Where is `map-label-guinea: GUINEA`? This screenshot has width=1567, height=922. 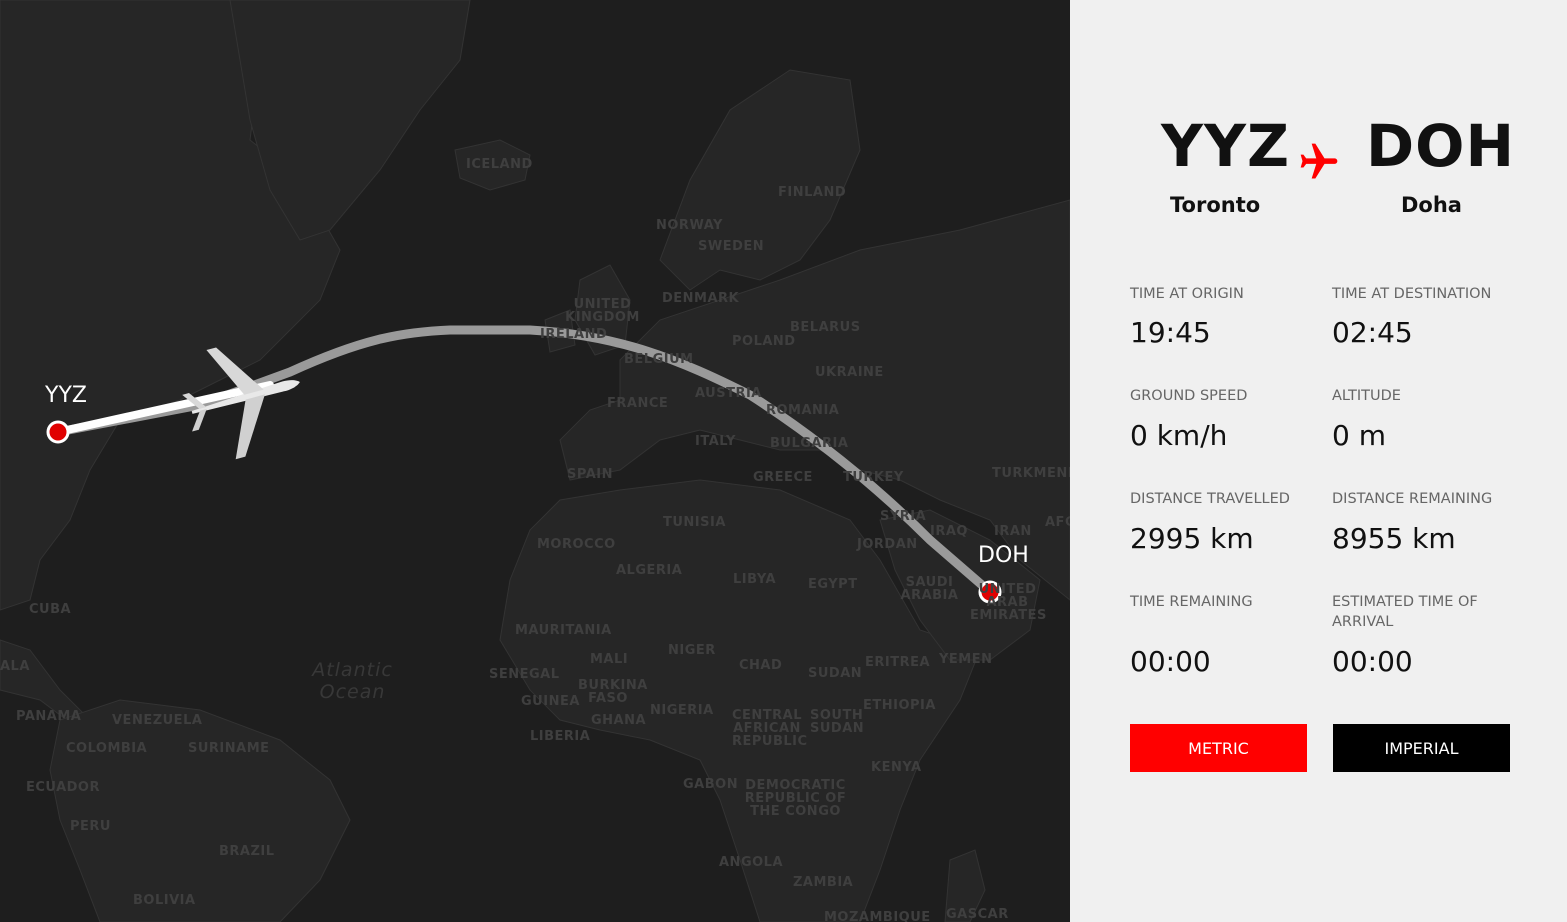
map-label-guinea: GUINEA is located at coordinates (550, 701).